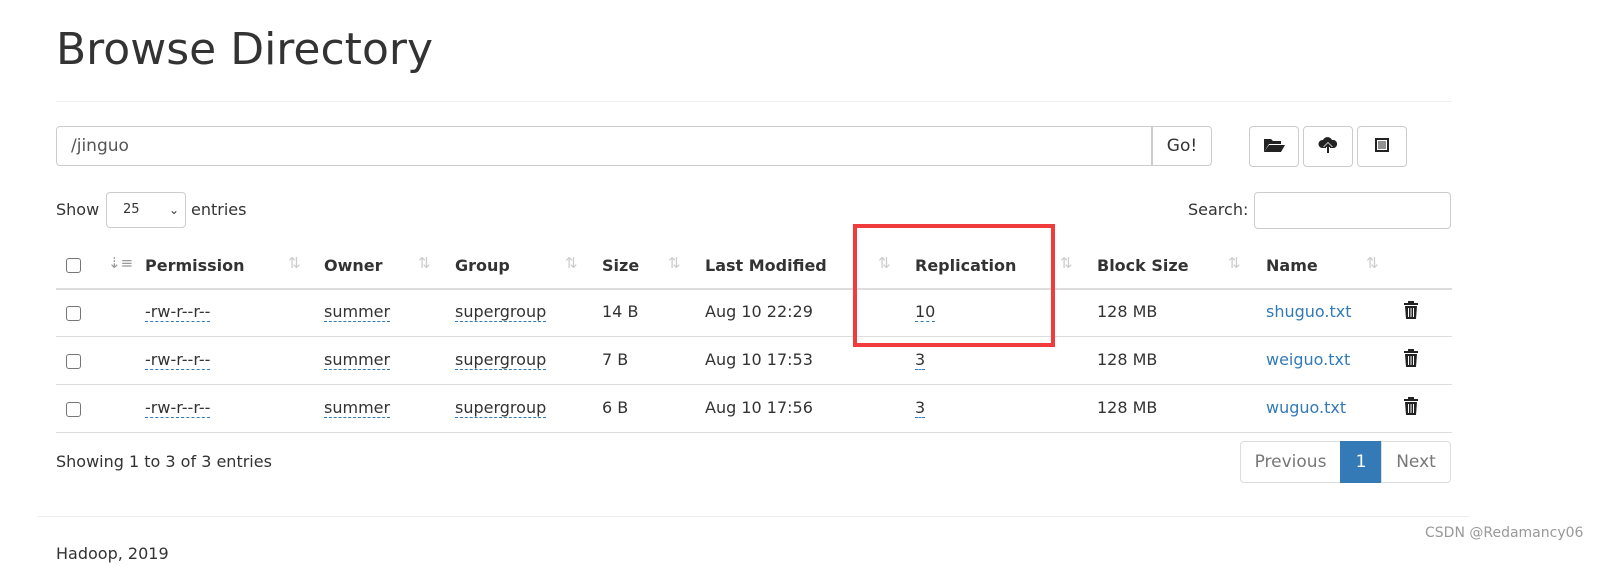  I want to click on cell-modified: Aug 10 17:53, so click(759, 359).